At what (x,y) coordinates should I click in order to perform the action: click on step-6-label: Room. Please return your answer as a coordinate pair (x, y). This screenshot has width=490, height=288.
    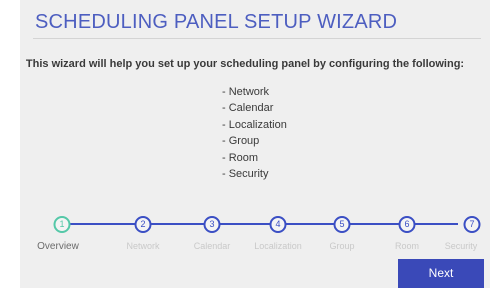
    Looking at the image, I should click on (407, 246).